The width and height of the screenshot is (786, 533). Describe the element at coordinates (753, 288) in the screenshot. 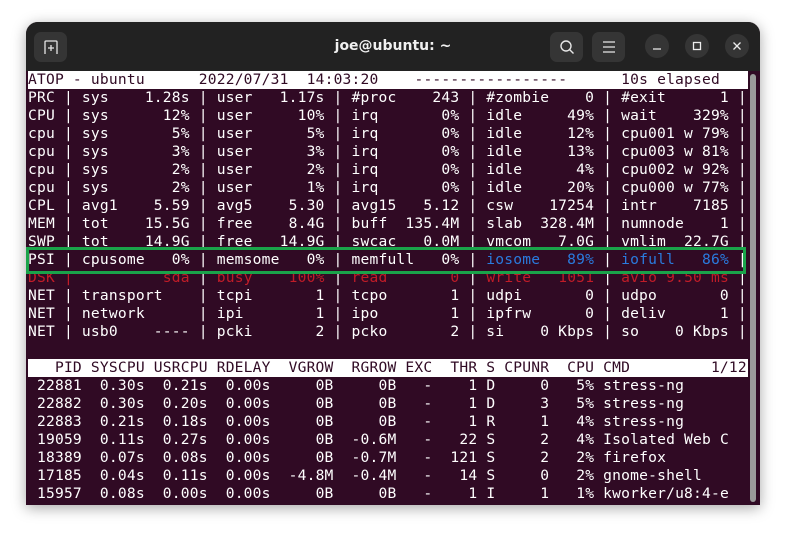

I see `scrollbar` at that location.